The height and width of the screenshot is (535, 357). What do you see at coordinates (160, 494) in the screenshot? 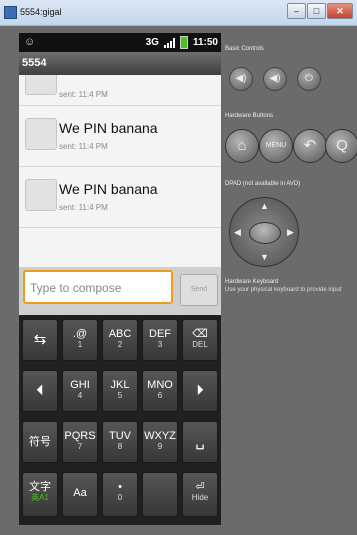
I see `key-blank` at bounding box center [160, 494].